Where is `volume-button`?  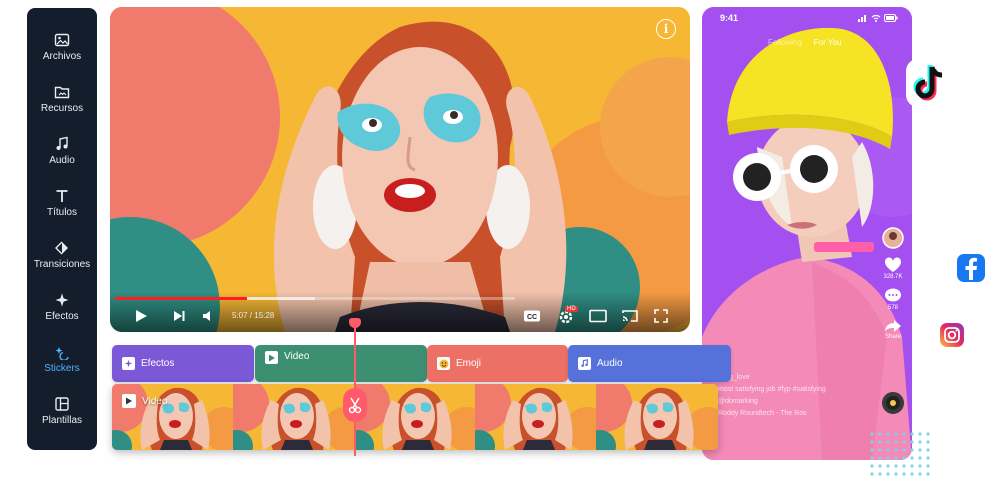
volume-button is located at coordinates (209, 316).